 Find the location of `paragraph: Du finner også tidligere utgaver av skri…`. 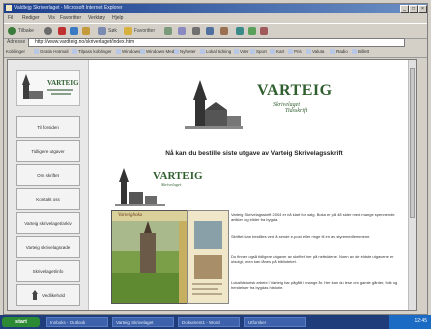

paragraph: Du finner også tidligere utgaver av skri… is located at coordinates (312, 259).